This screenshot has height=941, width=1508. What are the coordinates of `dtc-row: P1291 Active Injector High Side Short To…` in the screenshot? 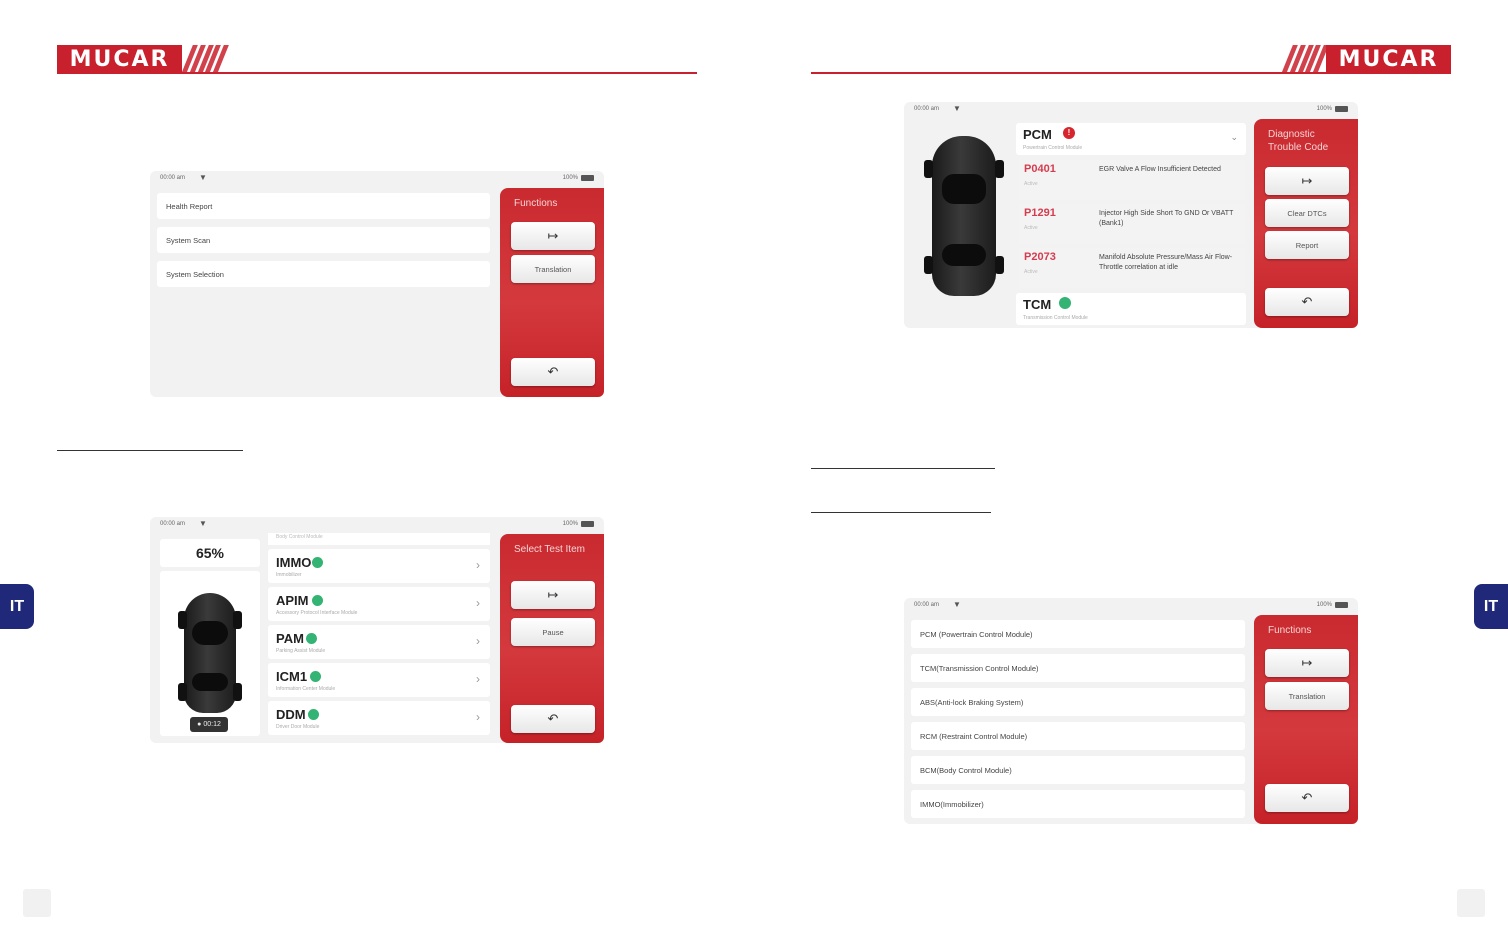 It's located at (1132, 224).